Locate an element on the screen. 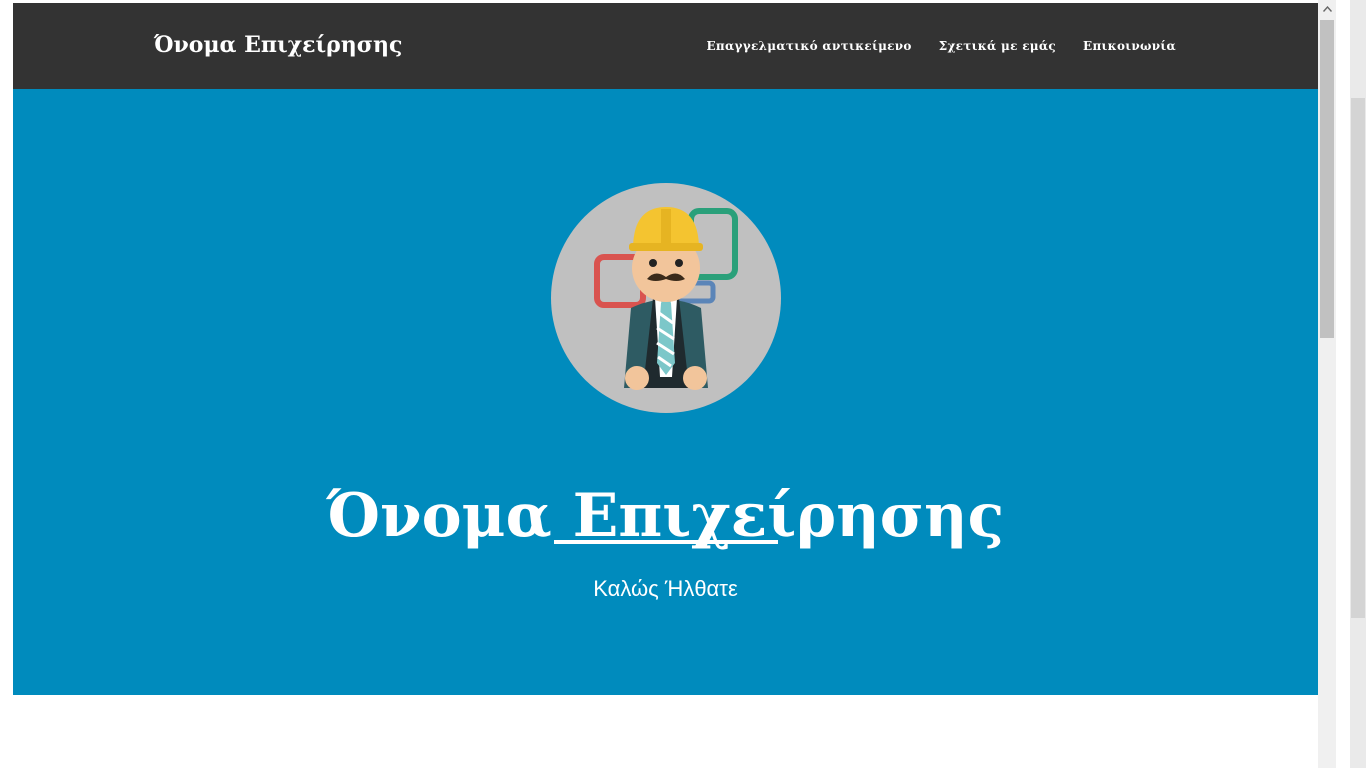 The height and width of the screenshot is (768, 1366). nav-link-contact: Επικοινωνία is located at coordinates (1129, 46).